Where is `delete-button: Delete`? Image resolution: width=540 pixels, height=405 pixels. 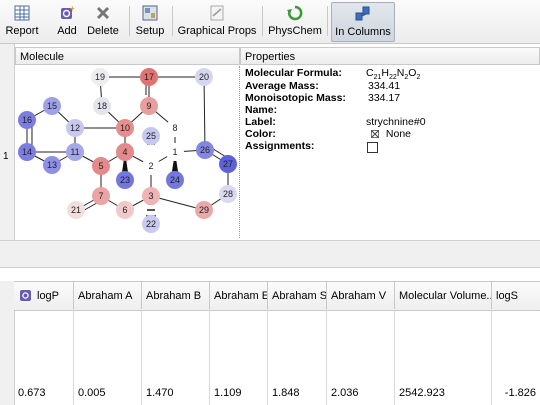 delete-button: Delete is located at coordinates (103, 21).